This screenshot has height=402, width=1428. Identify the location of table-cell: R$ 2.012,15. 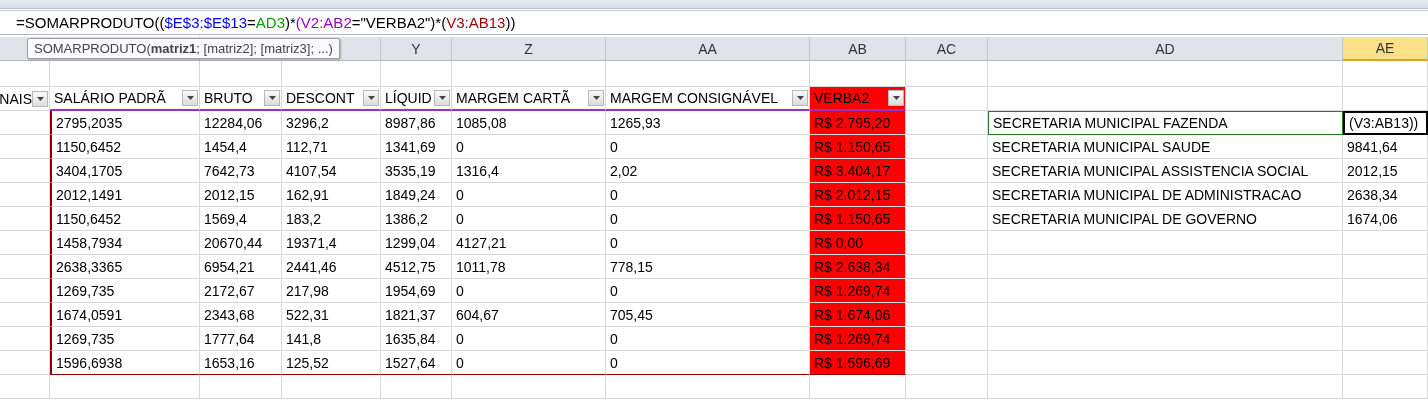
(852, 194).